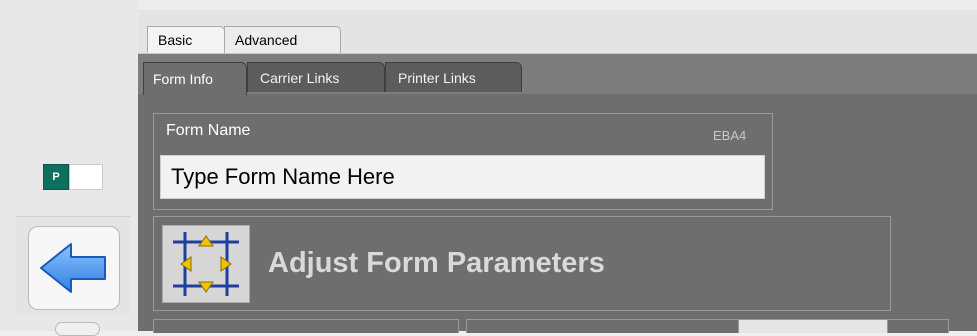 The image size is (977, 336). I want to click on tab-carrier-links: Carrier Links, so click(316, 77).